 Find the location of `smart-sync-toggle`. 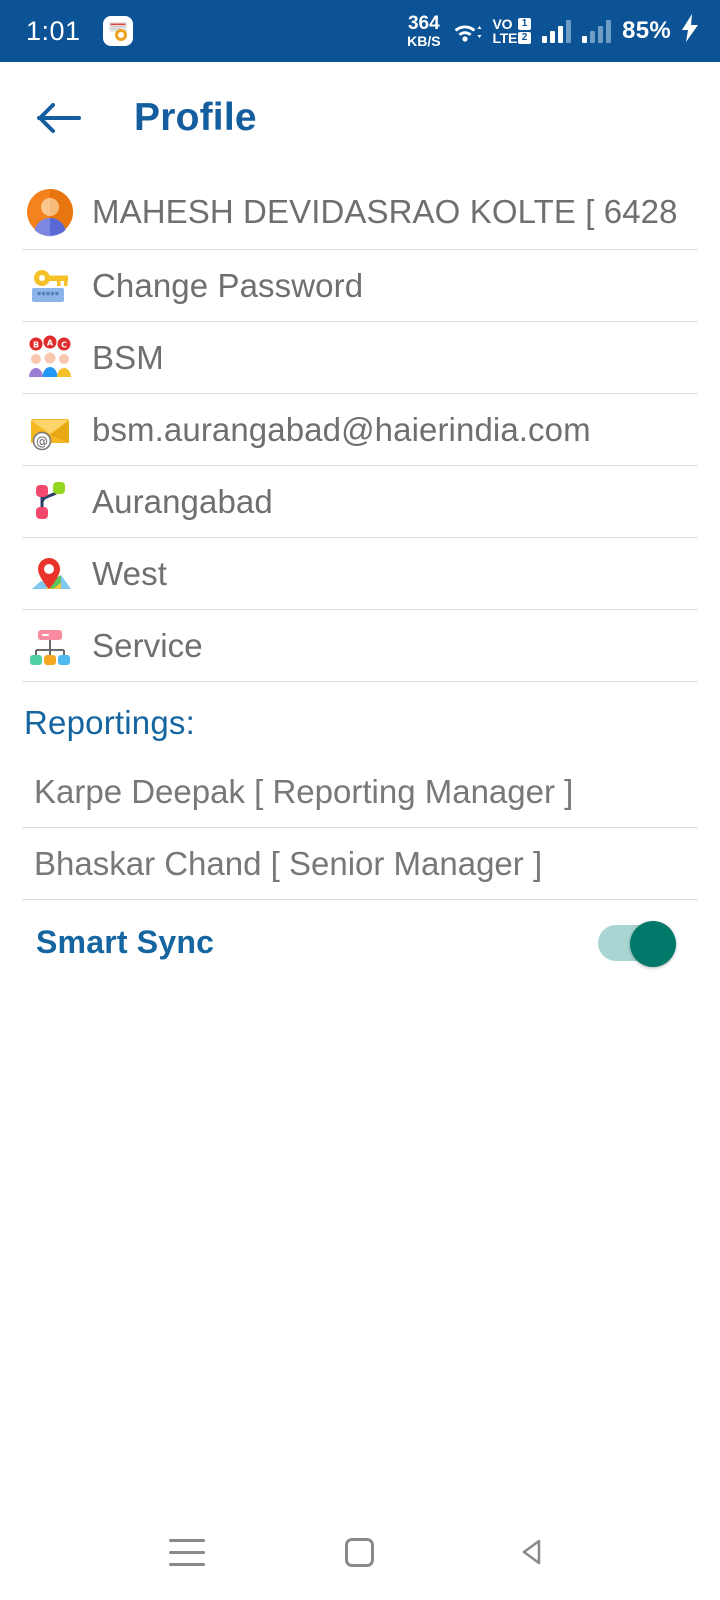

smart-sync-toggle is located at coordinates (637, 944).